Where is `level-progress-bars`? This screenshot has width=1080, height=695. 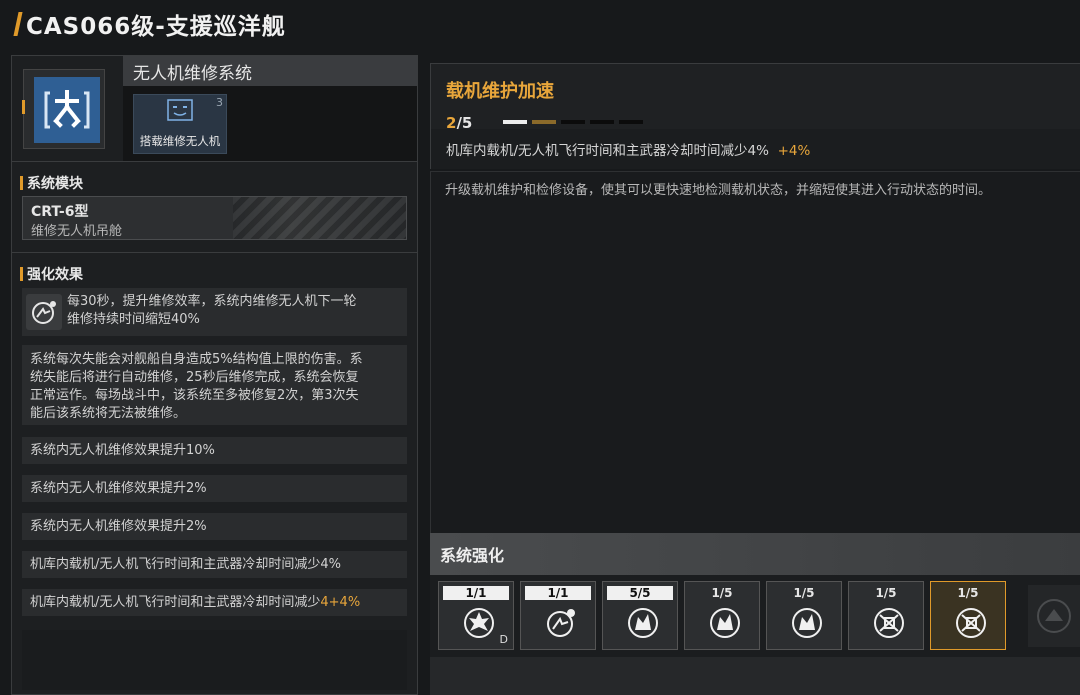 level-progress-bars is located at coordinates (573, 122).